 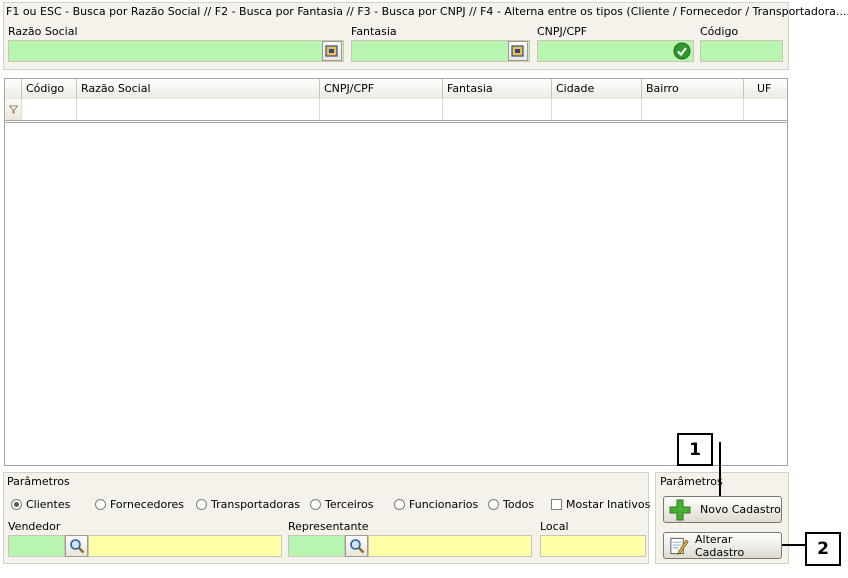 What do you see at coordinates (511, 504) in the screenshot?
I see `radio-todos: Todos` at bounding box center [511, 504].